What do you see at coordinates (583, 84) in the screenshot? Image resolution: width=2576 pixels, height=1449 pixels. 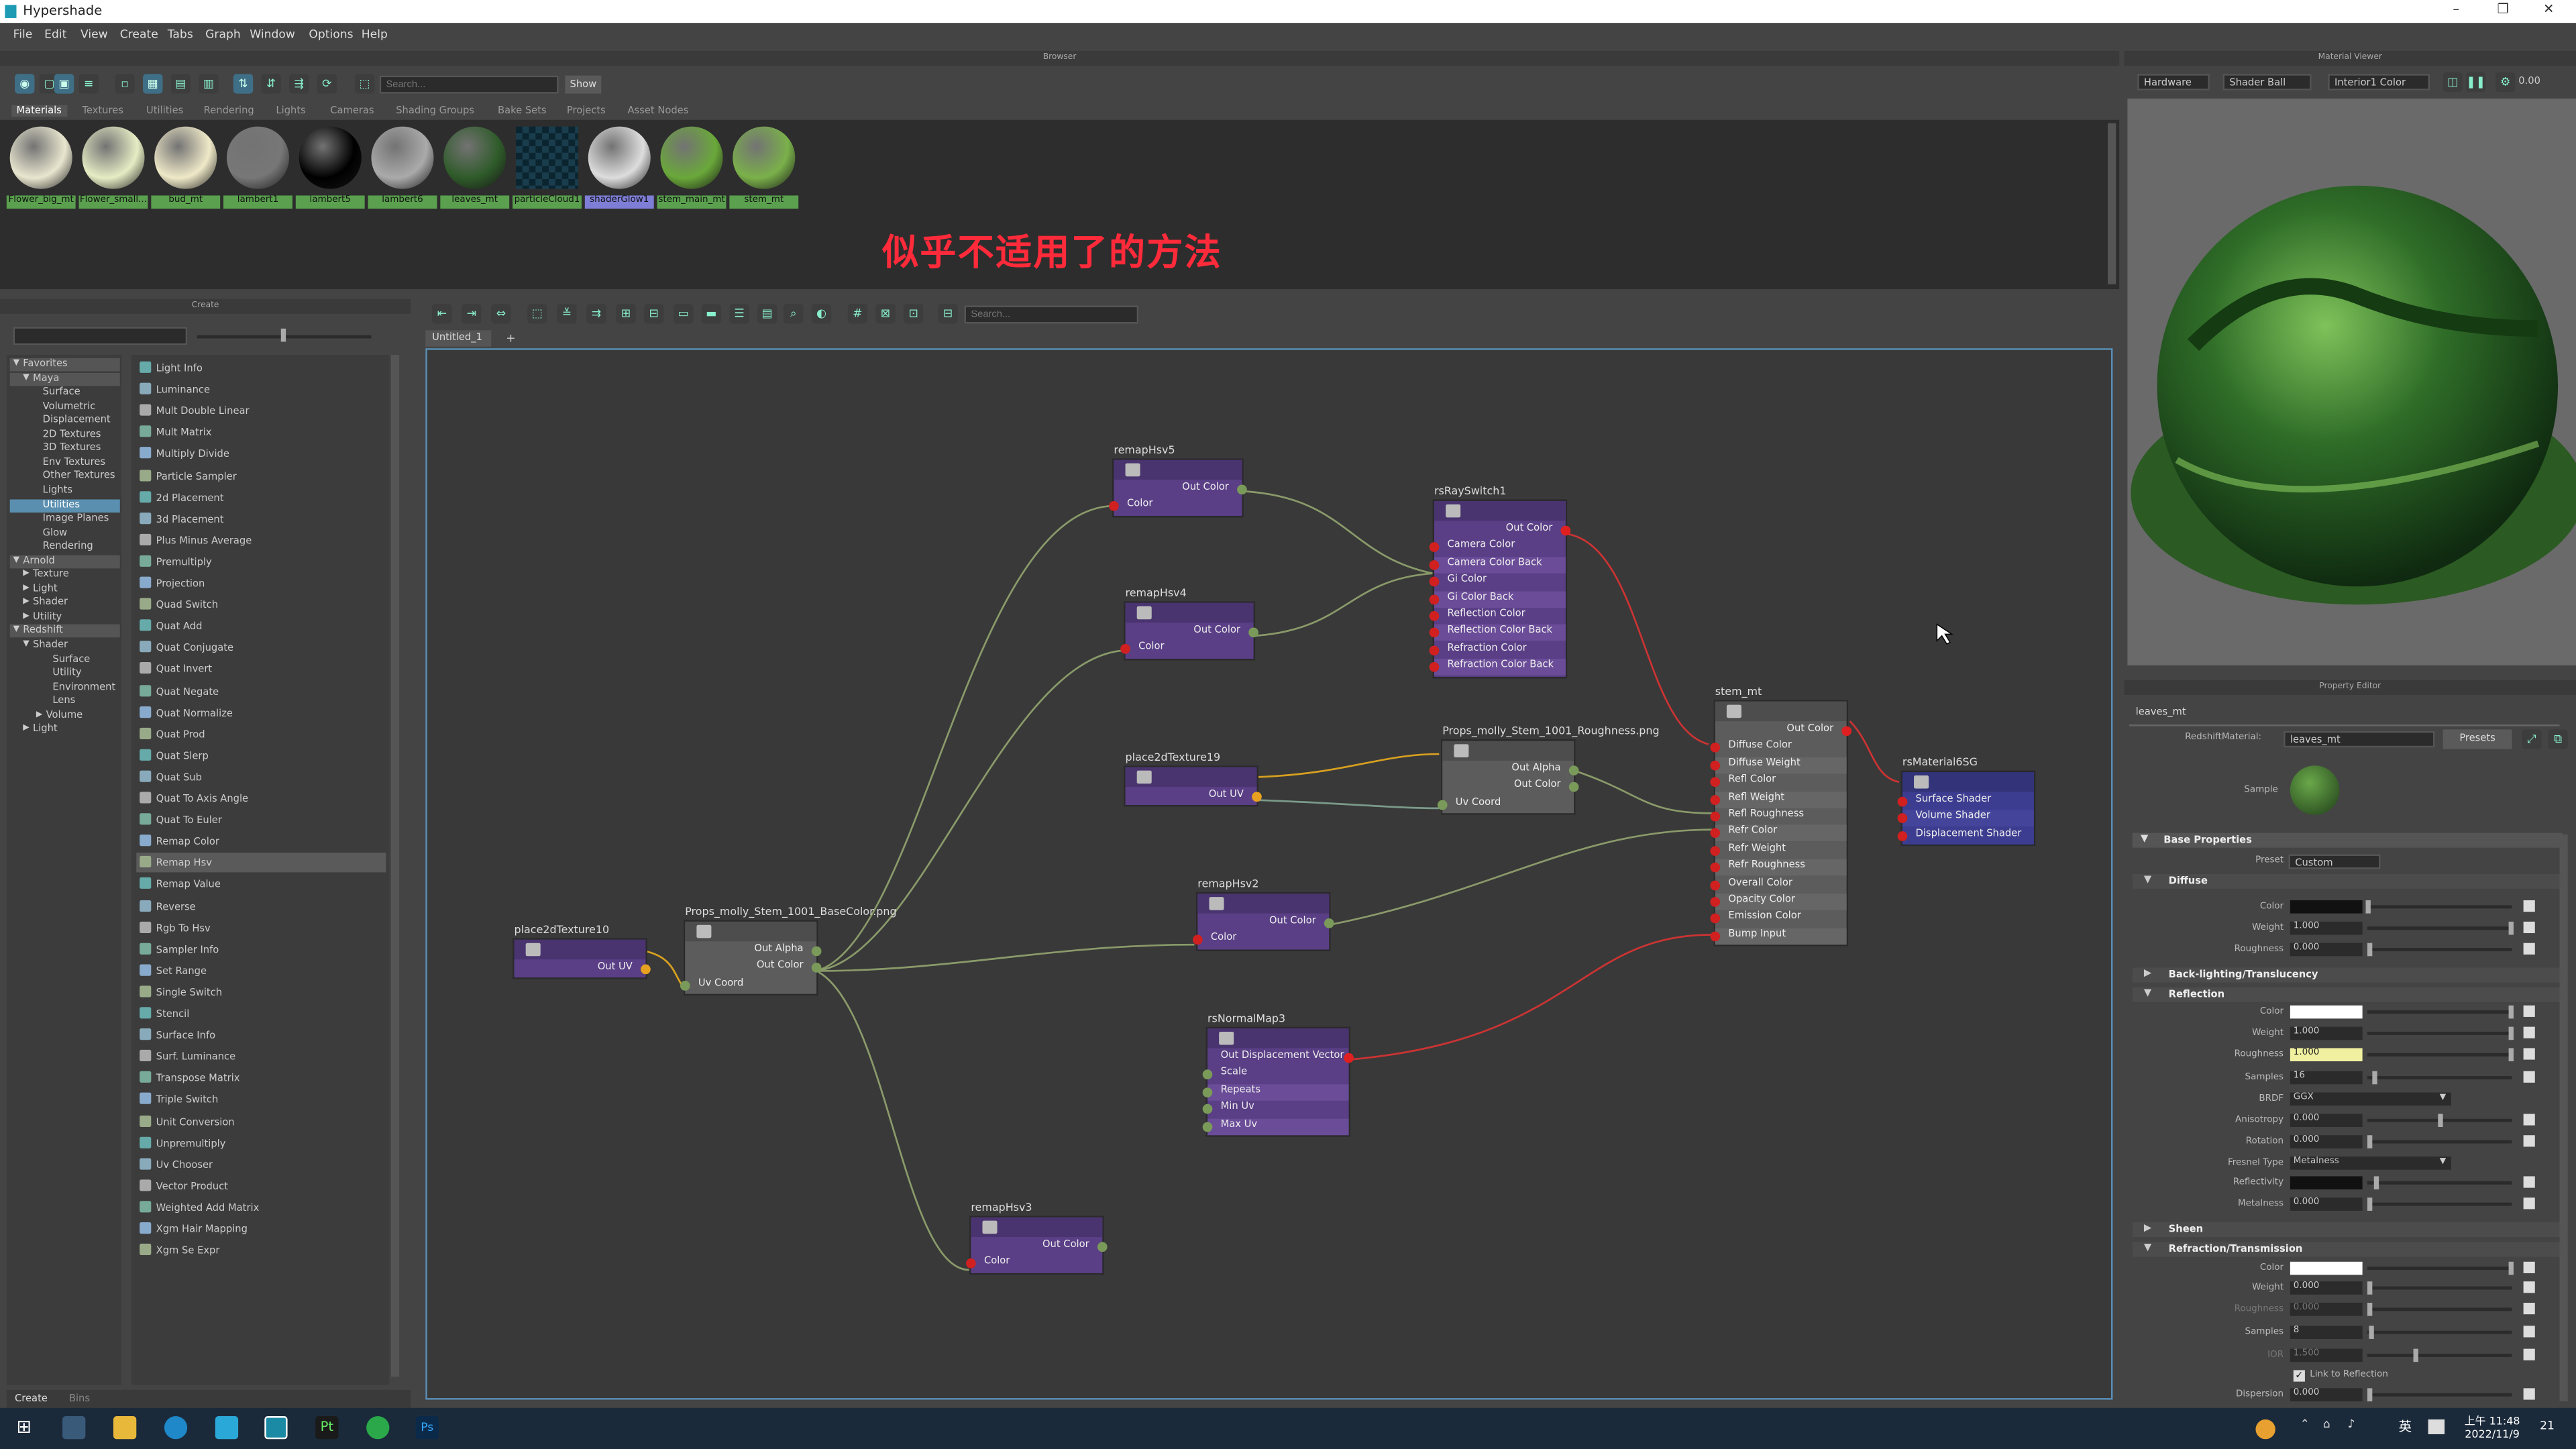 I see `show-button: Show` at bounding box center [583, 84].